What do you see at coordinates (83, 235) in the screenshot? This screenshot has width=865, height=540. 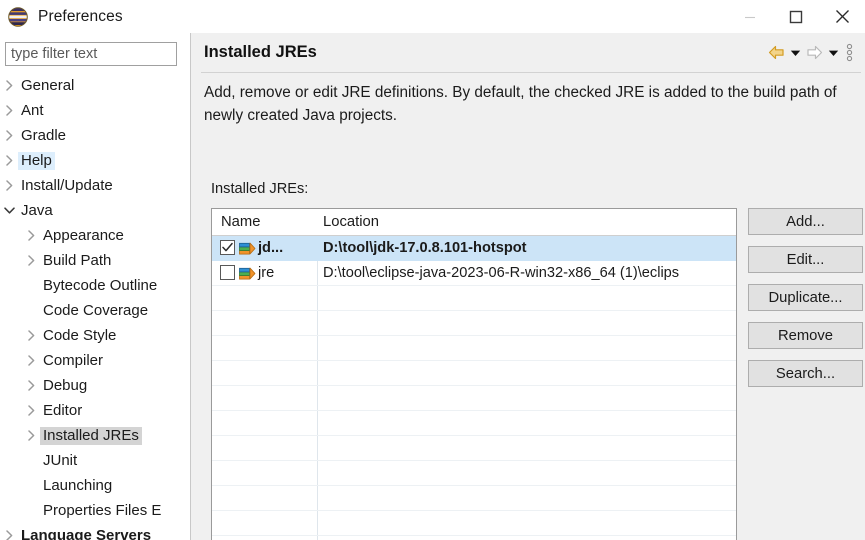 I see `sidebar-item-label: Appearance` at bounding box center [83, 235].